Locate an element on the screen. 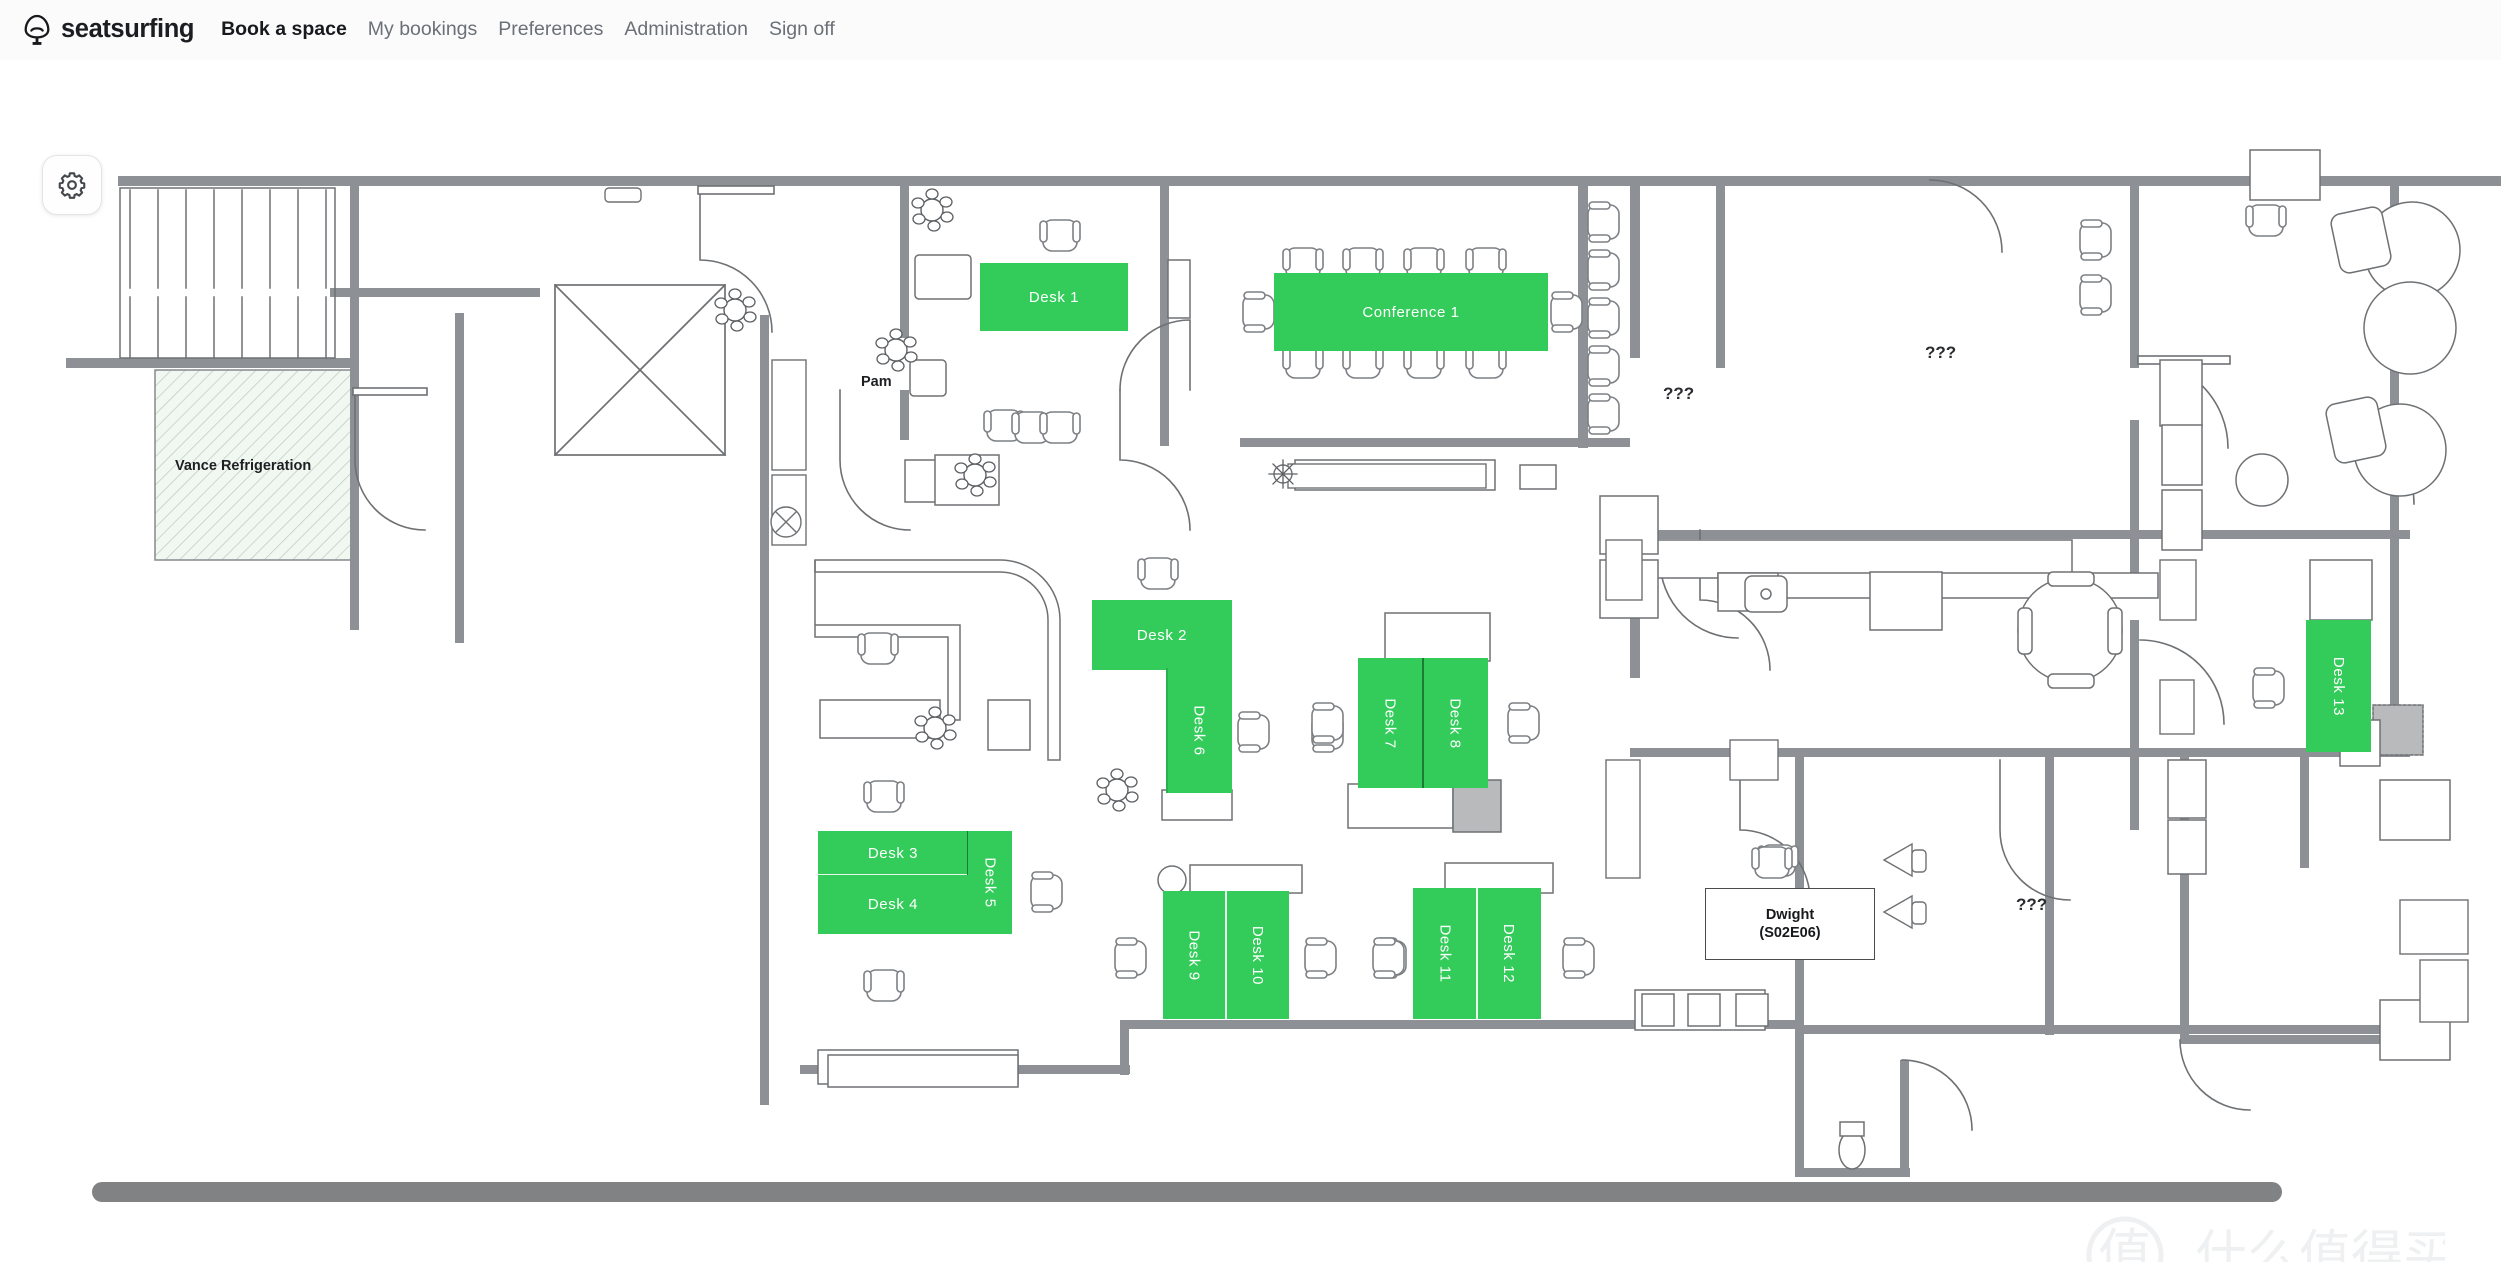  desk-5-label: Desk 5 is located at coordinates (990, 882).